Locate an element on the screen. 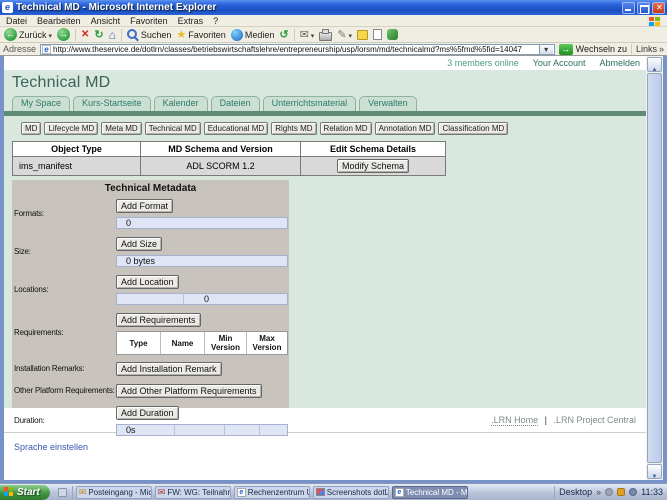 This screenshot has width=667, height=500. start-button: Start is located at coordinates (25, 492).